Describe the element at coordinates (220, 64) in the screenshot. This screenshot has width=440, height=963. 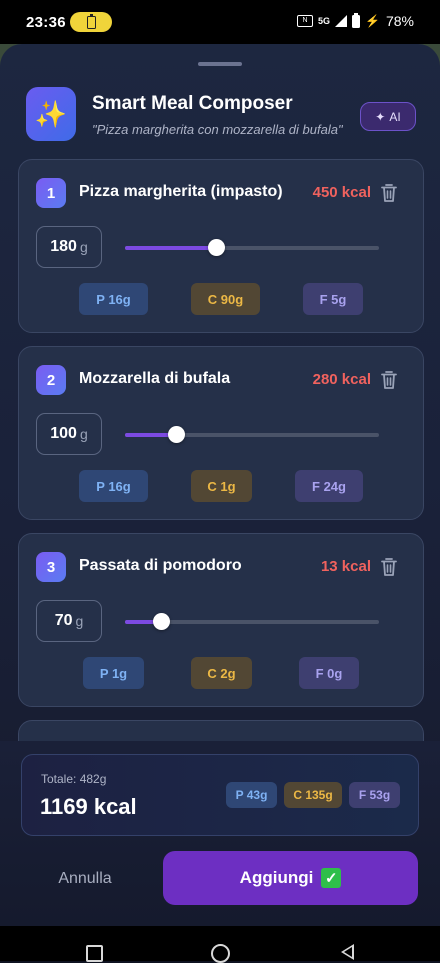
I see `sheet-grabber` at that location.